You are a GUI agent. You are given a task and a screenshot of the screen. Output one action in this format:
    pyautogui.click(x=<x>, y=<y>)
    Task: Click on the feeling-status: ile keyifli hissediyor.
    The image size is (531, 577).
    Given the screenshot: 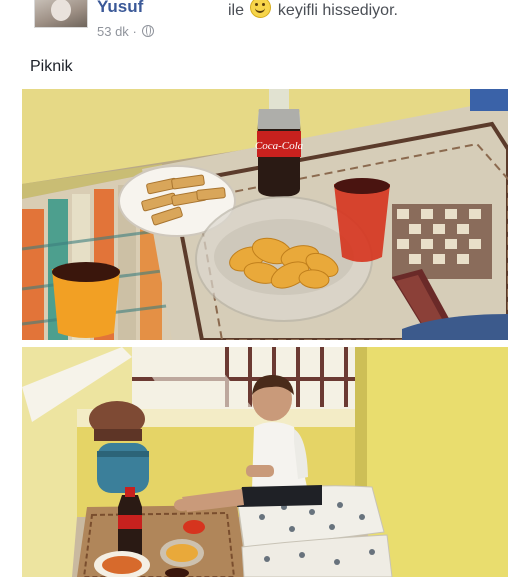 What is the action you would take?
    pyautogui.click(x=313, y=10)
    